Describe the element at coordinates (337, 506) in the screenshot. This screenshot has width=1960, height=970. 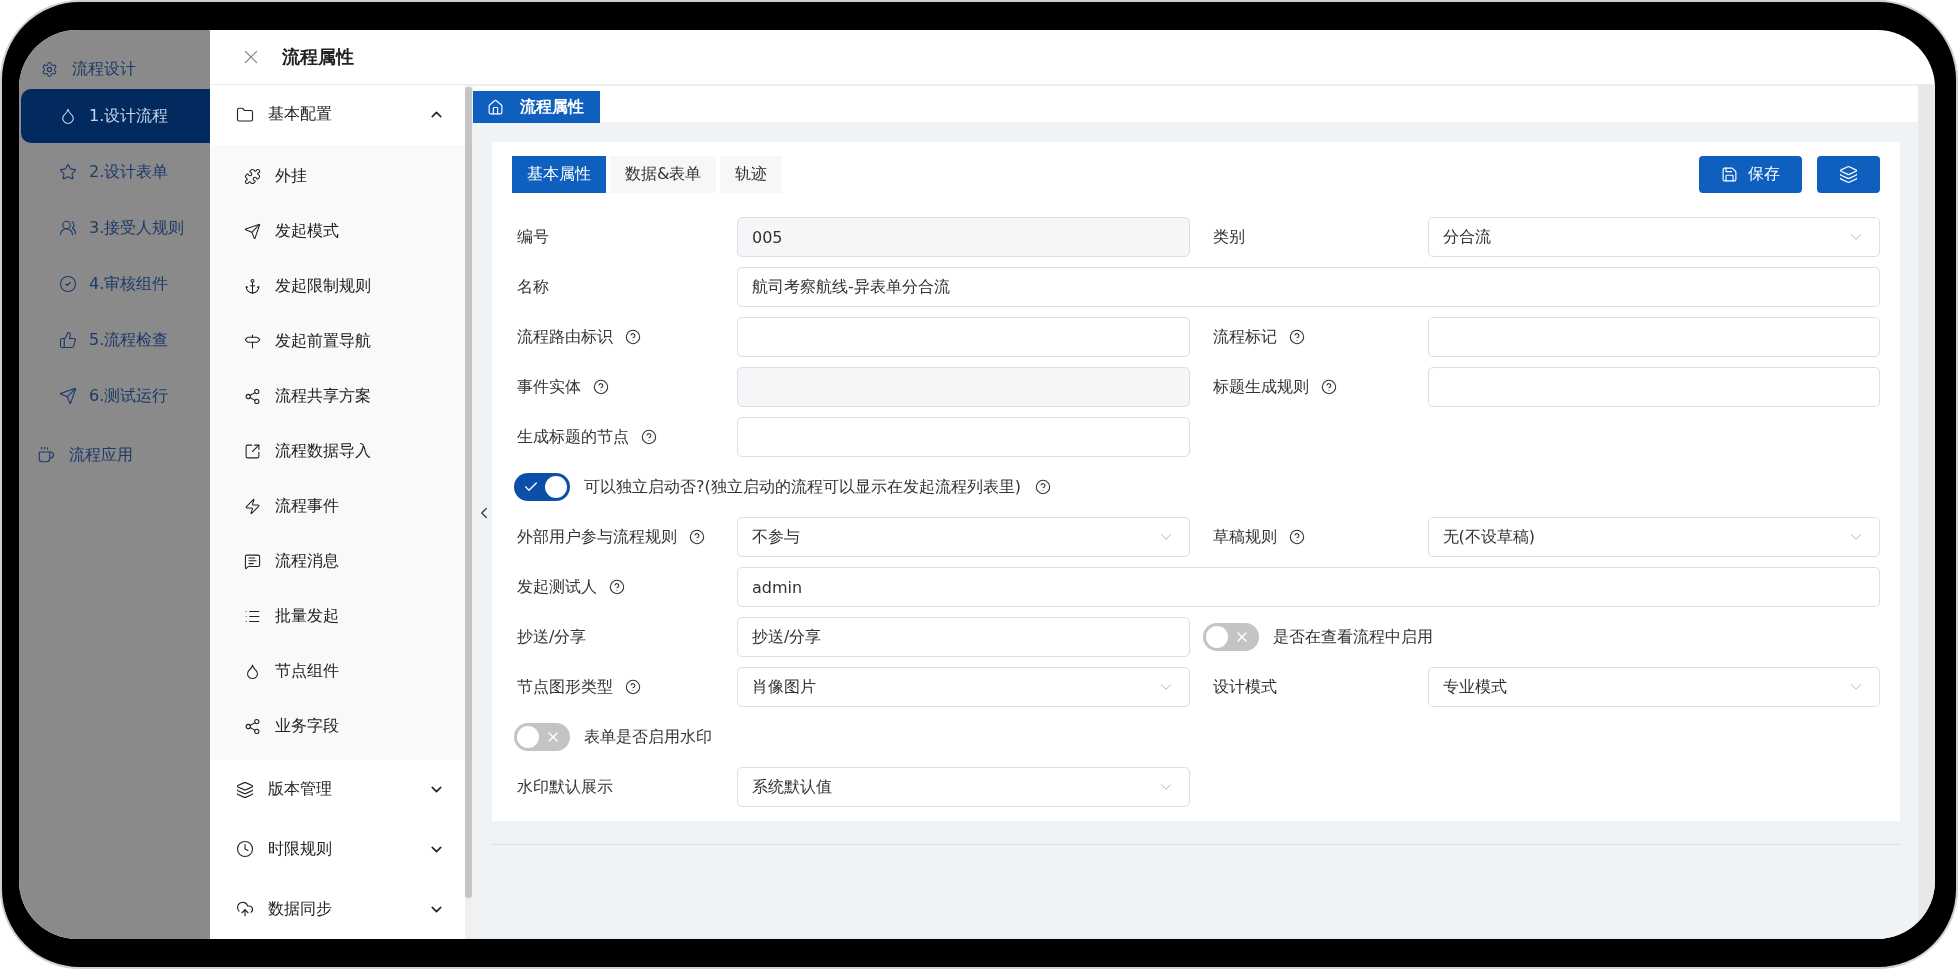
I see `menu-item: 流程事件` at that location.